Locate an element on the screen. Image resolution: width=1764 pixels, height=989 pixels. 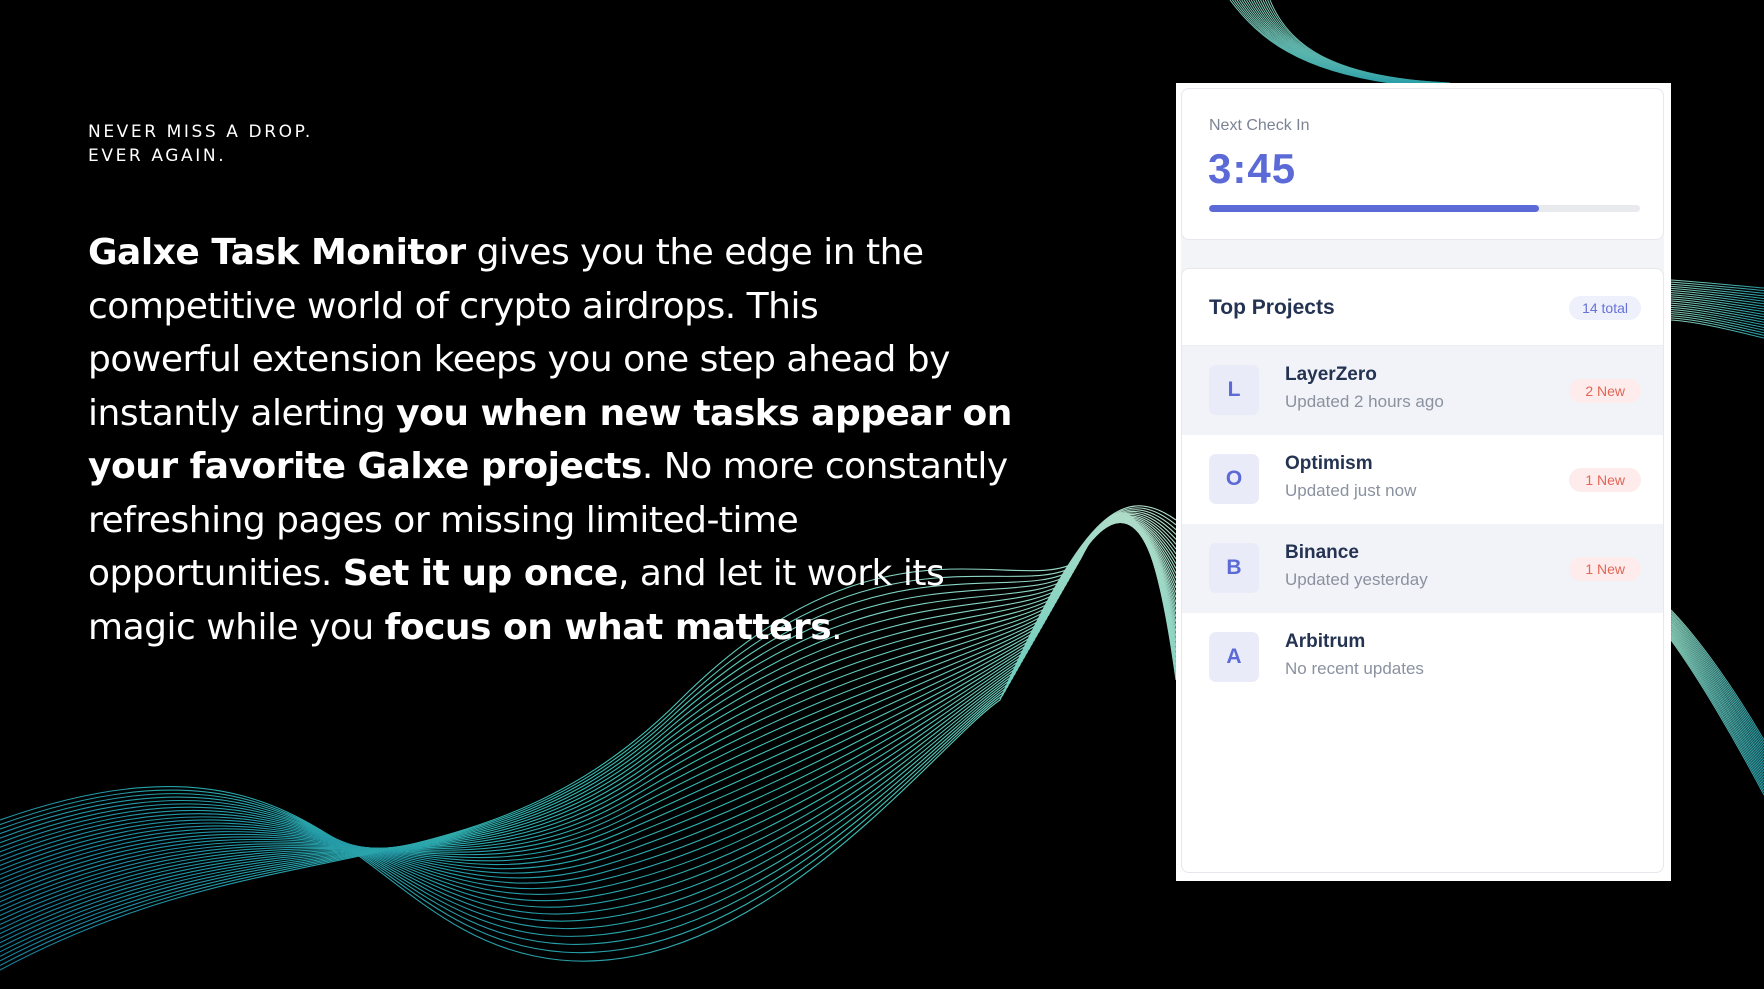
headline-text: opportunities. is located at coordinates (215, 573).